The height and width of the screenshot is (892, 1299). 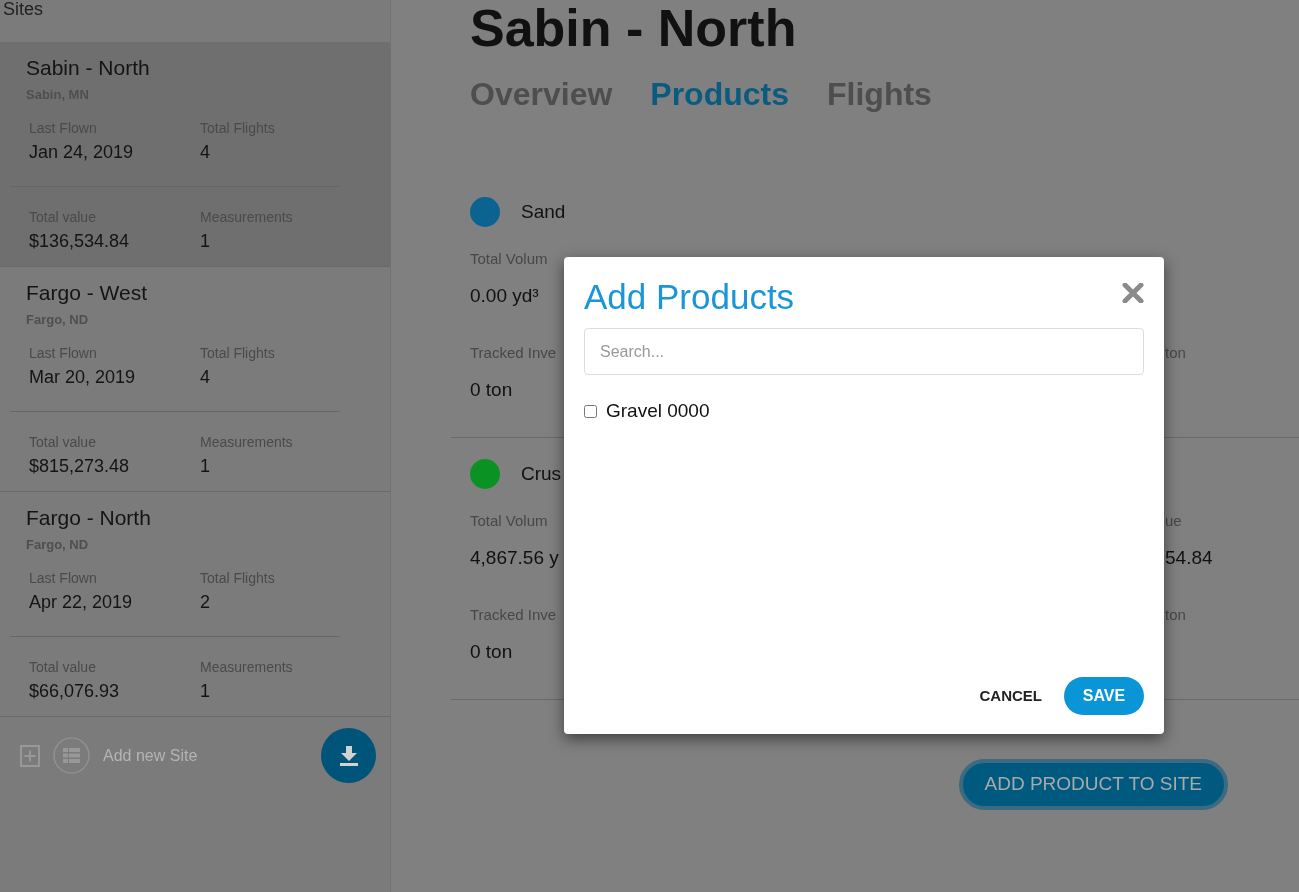 I want to click on close-button, so click(x=1133, y=293).